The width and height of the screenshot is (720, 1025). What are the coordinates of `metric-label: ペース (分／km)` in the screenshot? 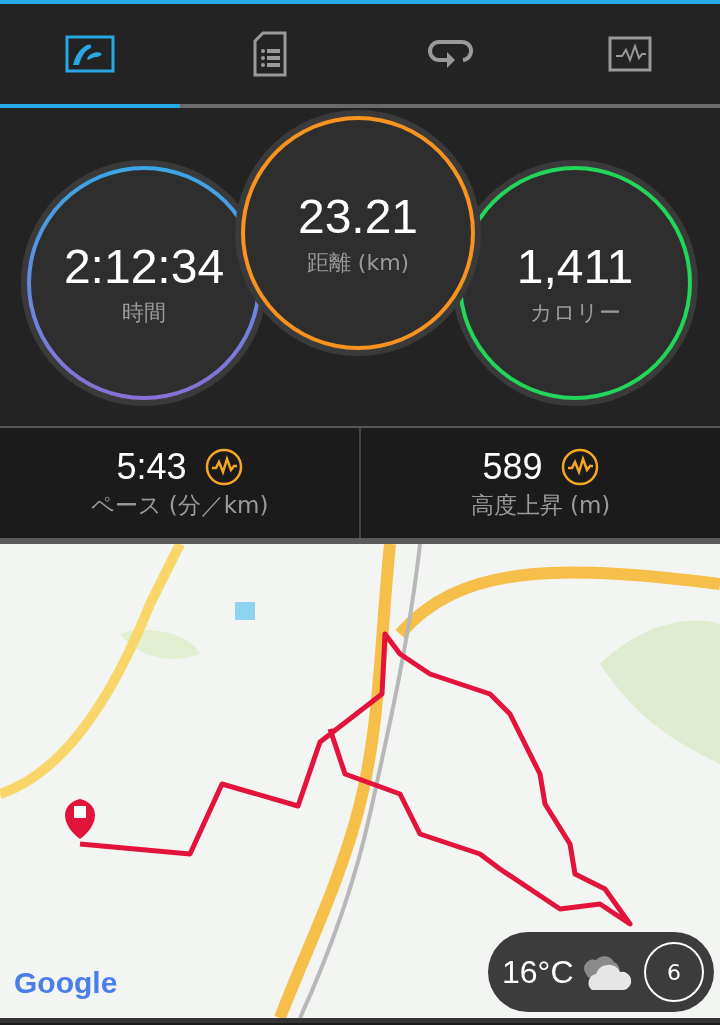 It's located at (179, 505).